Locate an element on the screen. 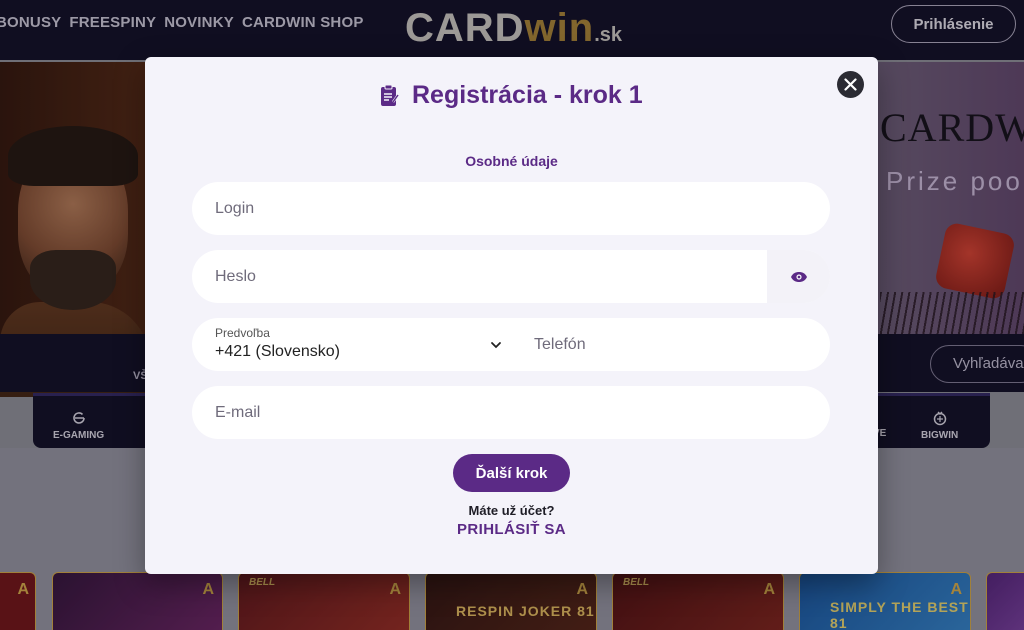  chevron-down-icon is located at coordinates (496, 345).